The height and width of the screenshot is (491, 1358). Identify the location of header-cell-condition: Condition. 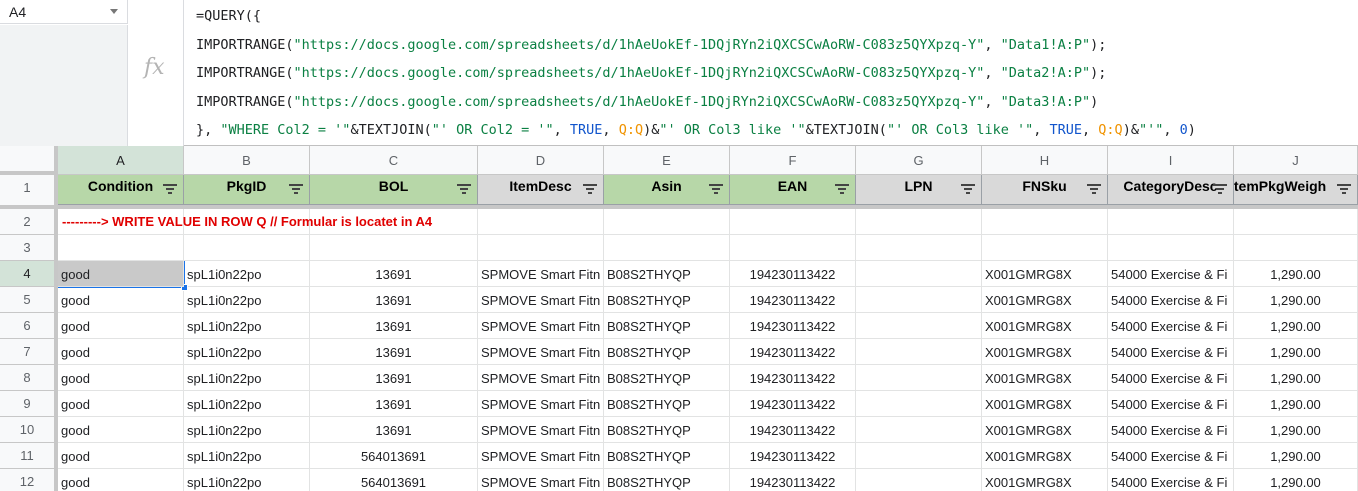
(121, 190).